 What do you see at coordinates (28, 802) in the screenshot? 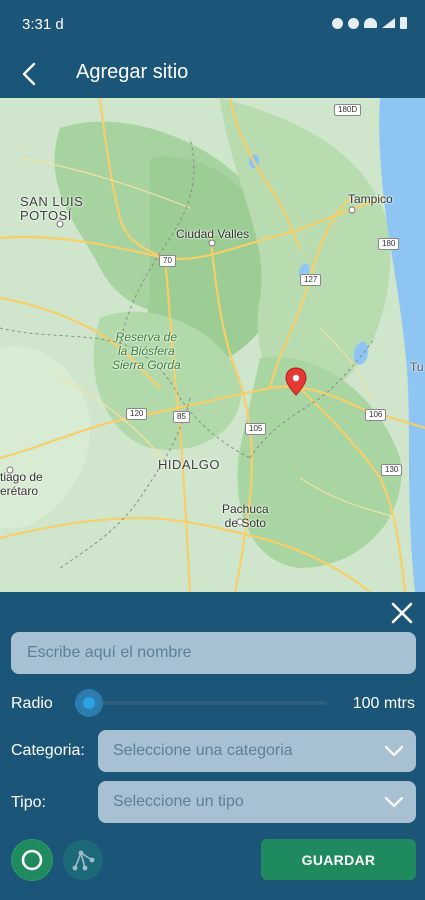
I see `type-label: Tipo:` at bounding box center [28, 802].